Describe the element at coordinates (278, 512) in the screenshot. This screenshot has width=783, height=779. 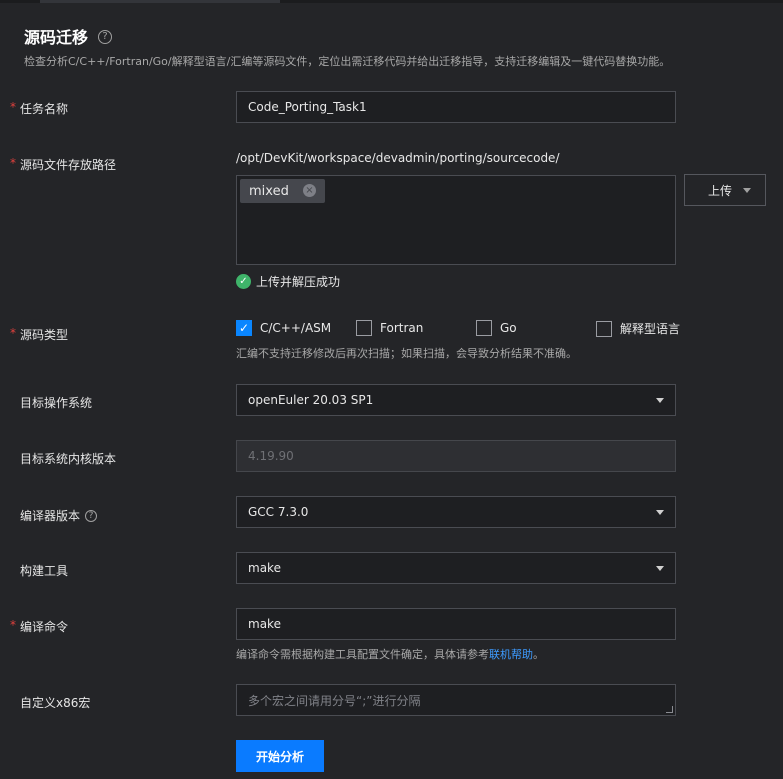
I see `compiler-version-value: GCC 7.3.0` at that location.